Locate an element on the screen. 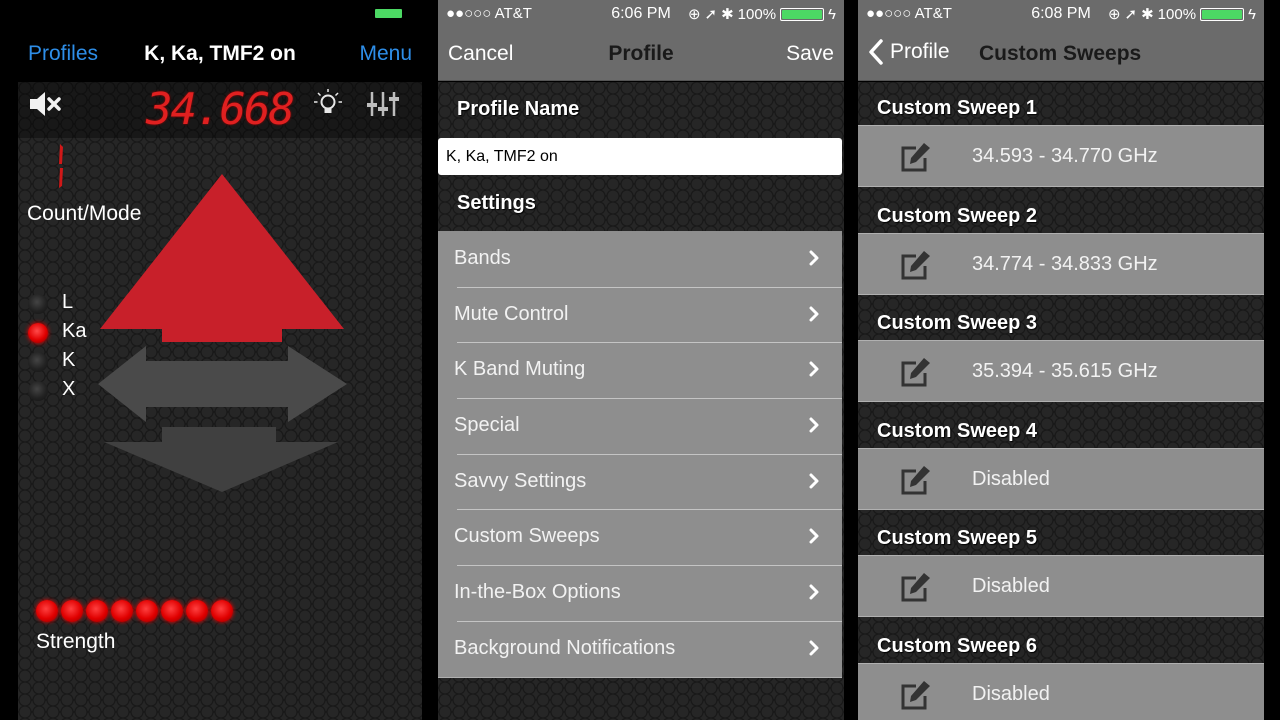 The image size is (1280, 720). settings-item: K Band Muting is located at coordinates (640, 370).